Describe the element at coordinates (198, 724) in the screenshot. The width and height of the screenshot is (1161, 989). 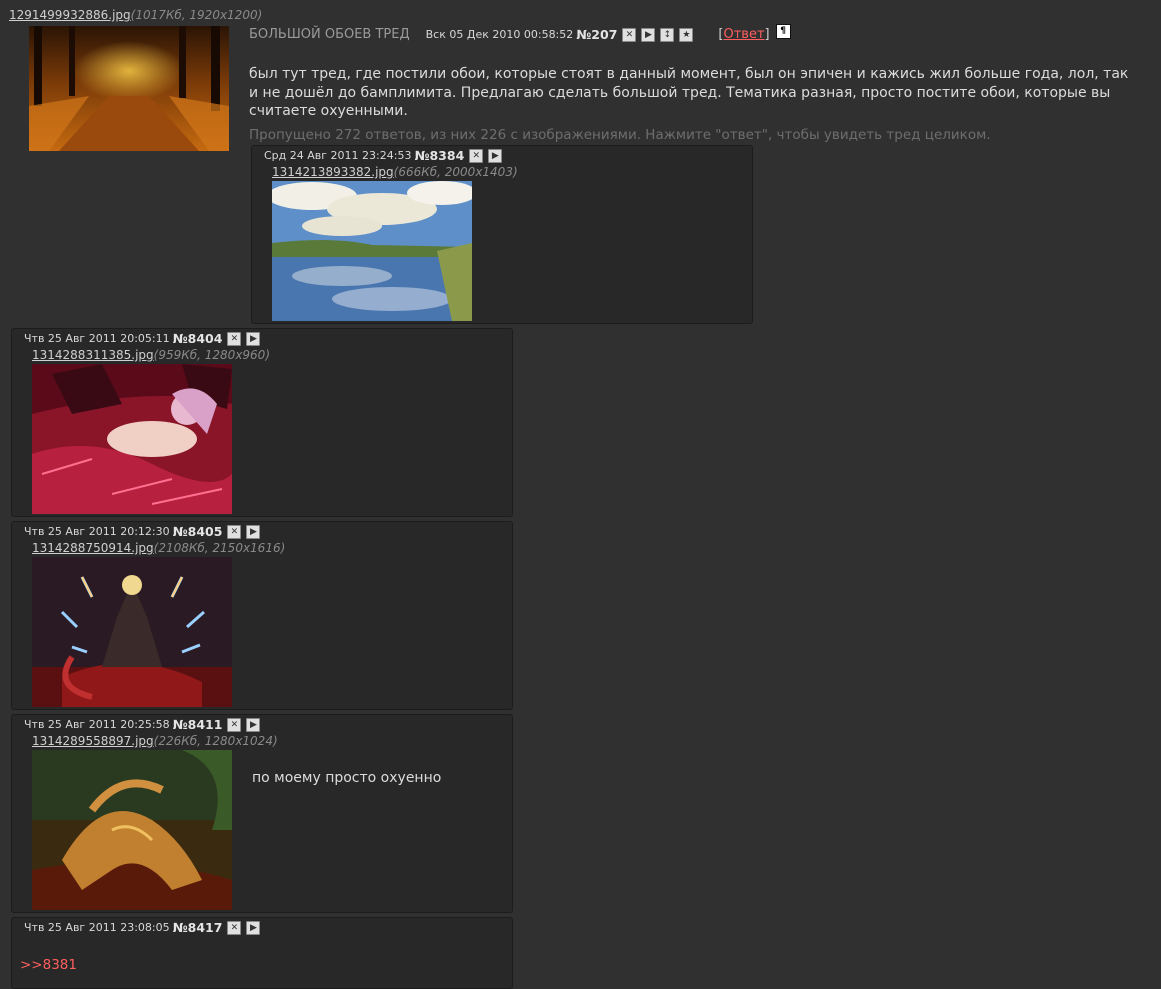
I see `post-number: №8411` at that location.